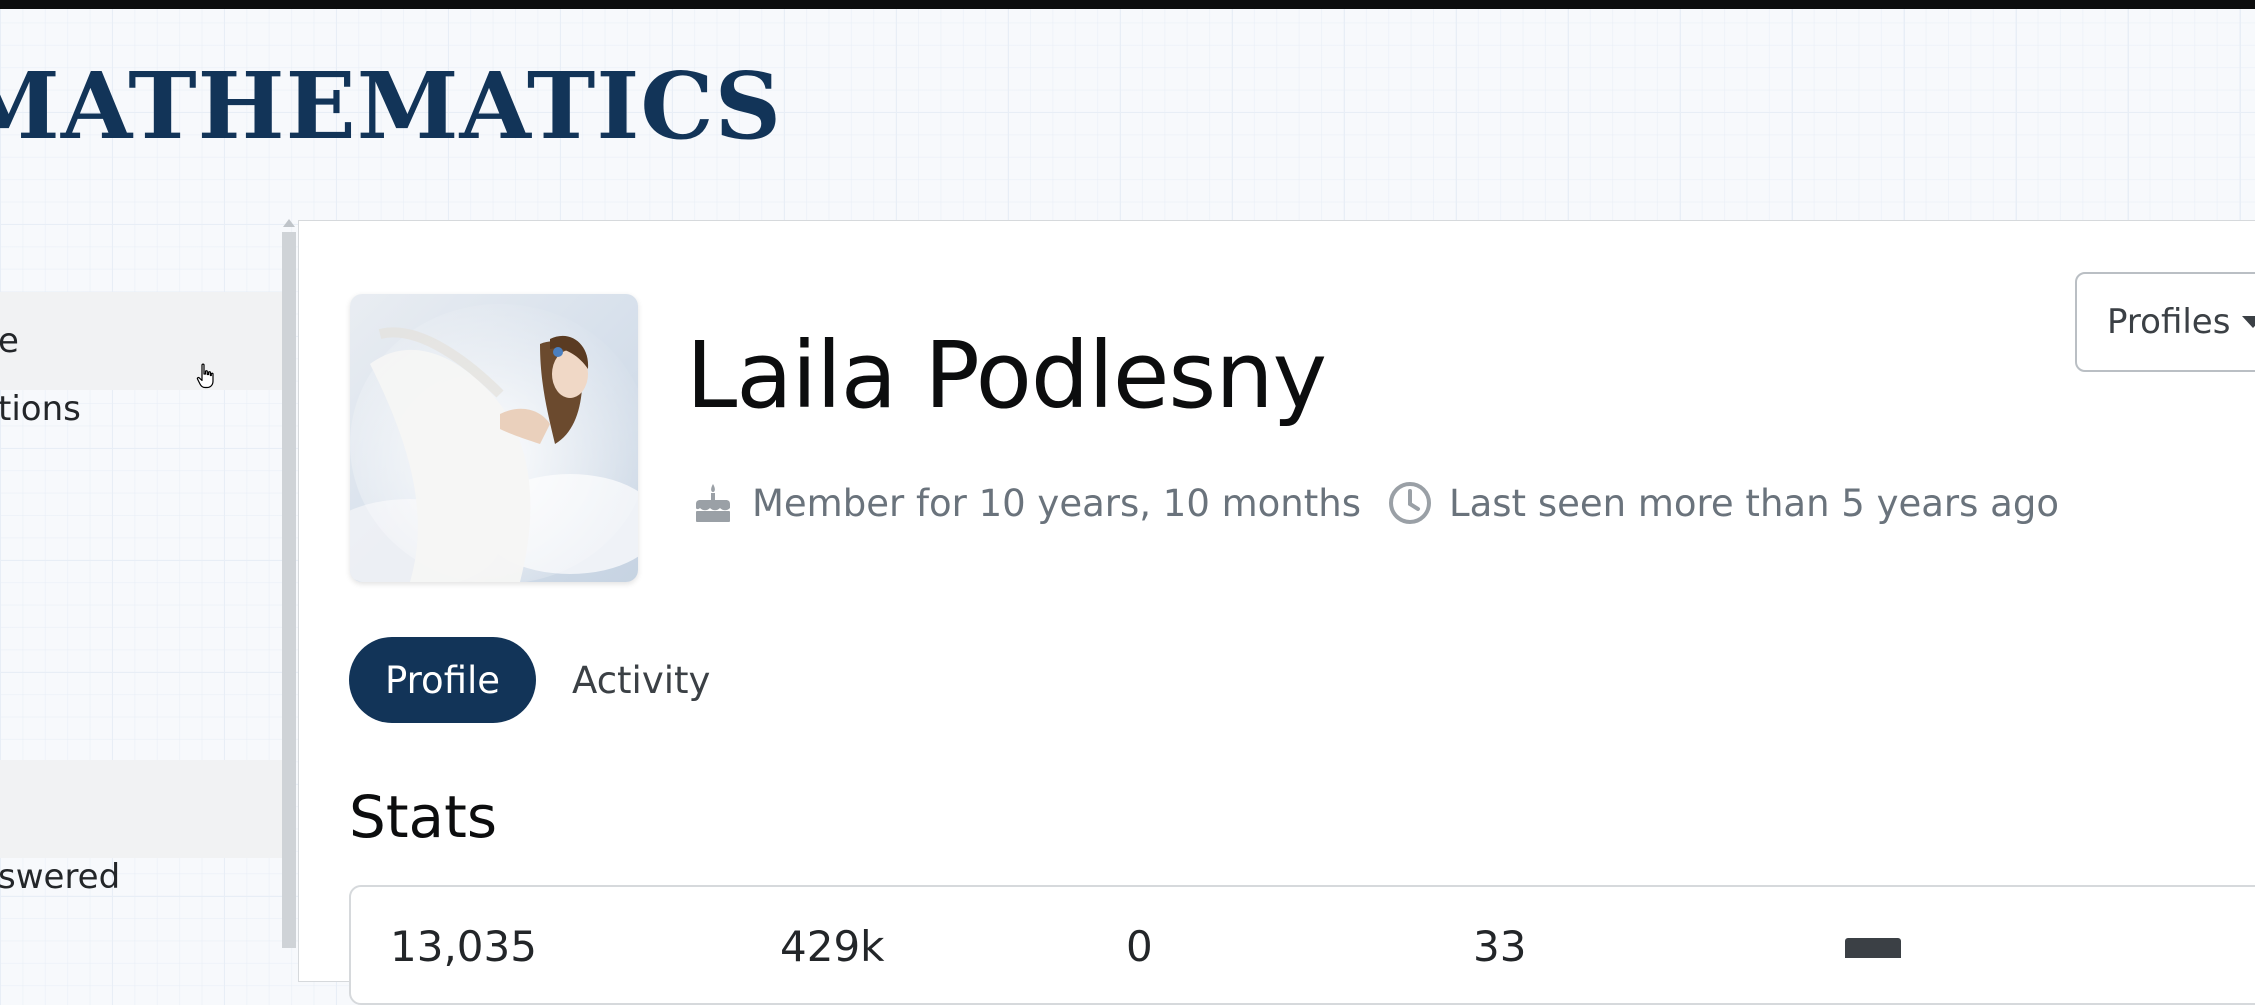  I want to click on stats-card, so click(1302, 945).